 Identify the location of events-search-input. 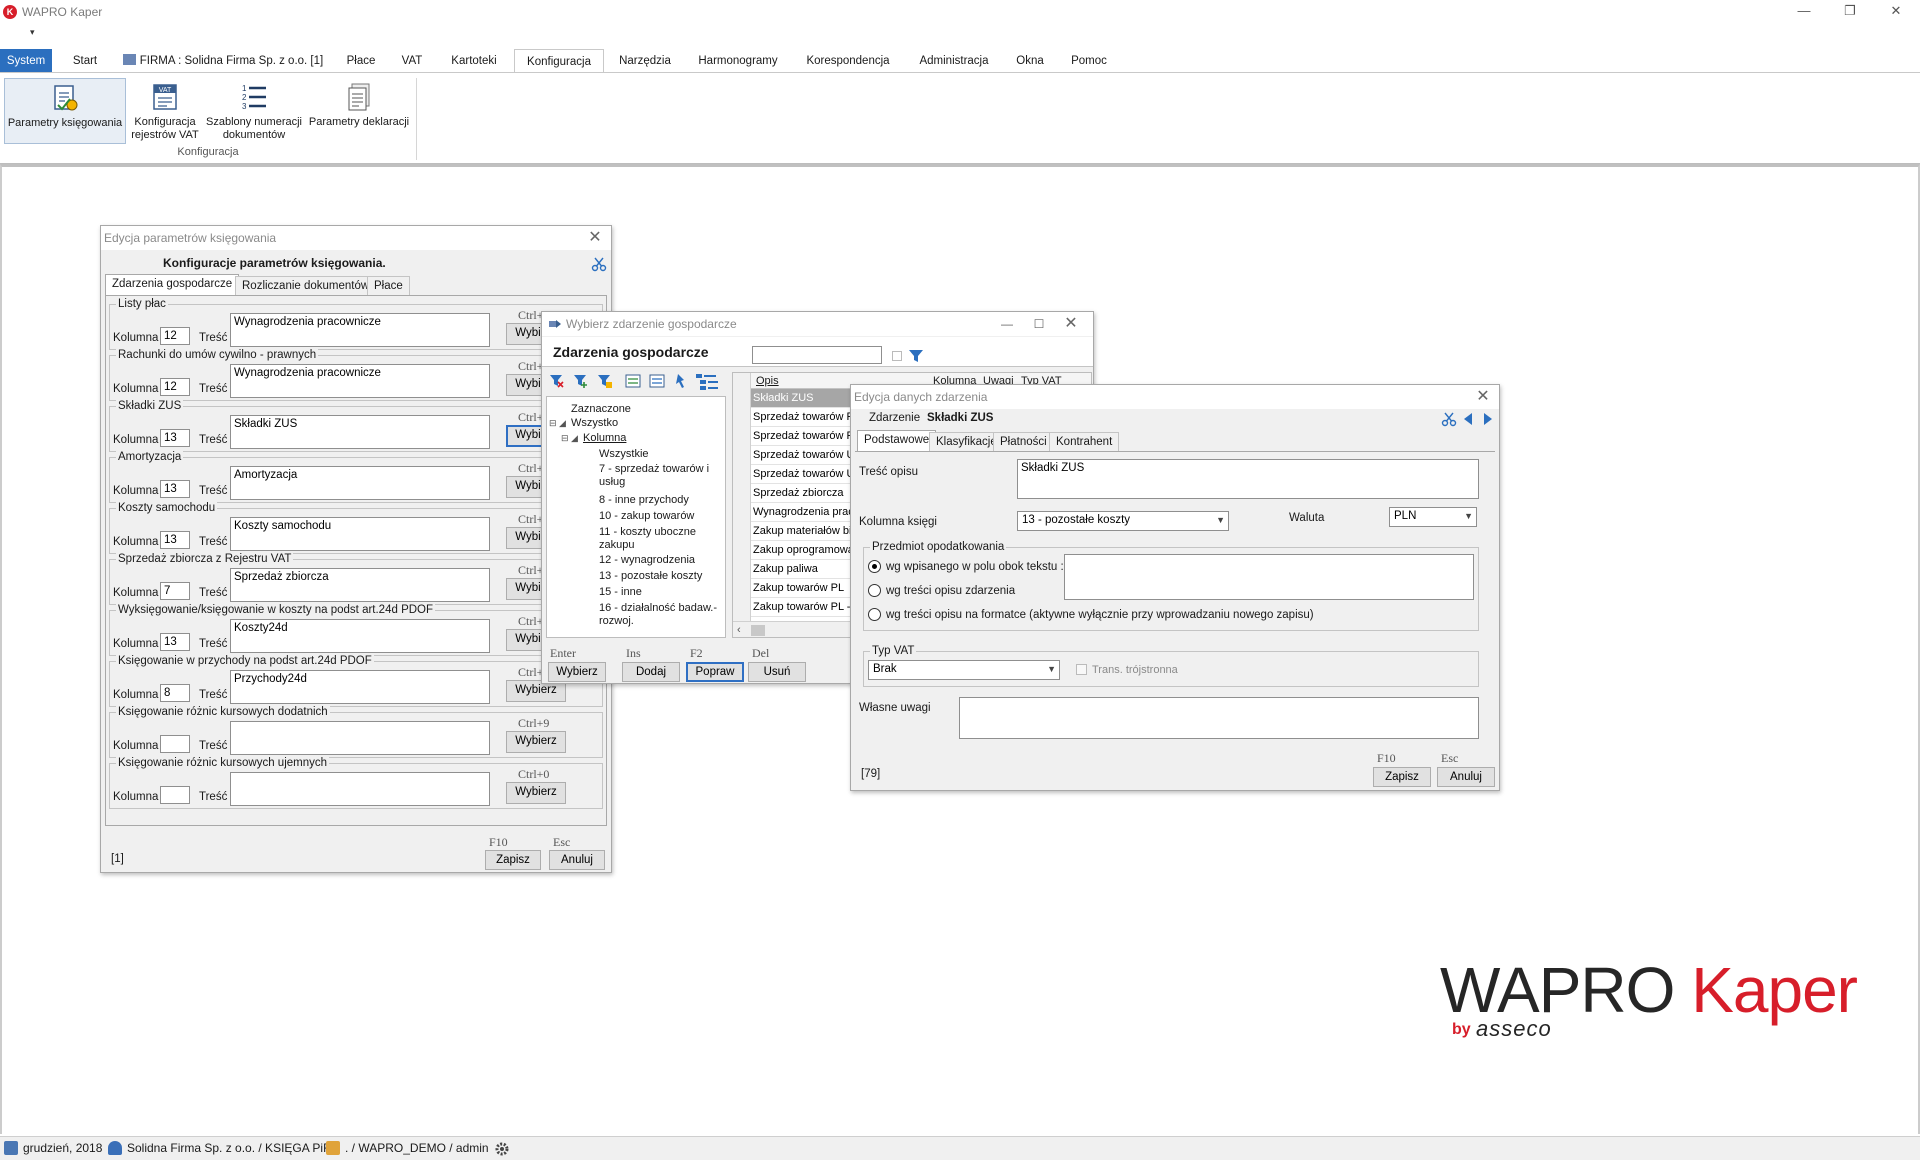
(817, 355).